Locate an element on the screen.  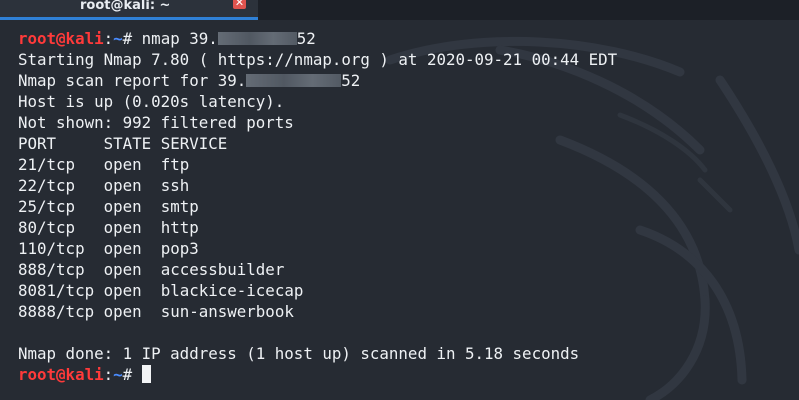
command-text: nmap 39. is located at coordinates (175, 38).